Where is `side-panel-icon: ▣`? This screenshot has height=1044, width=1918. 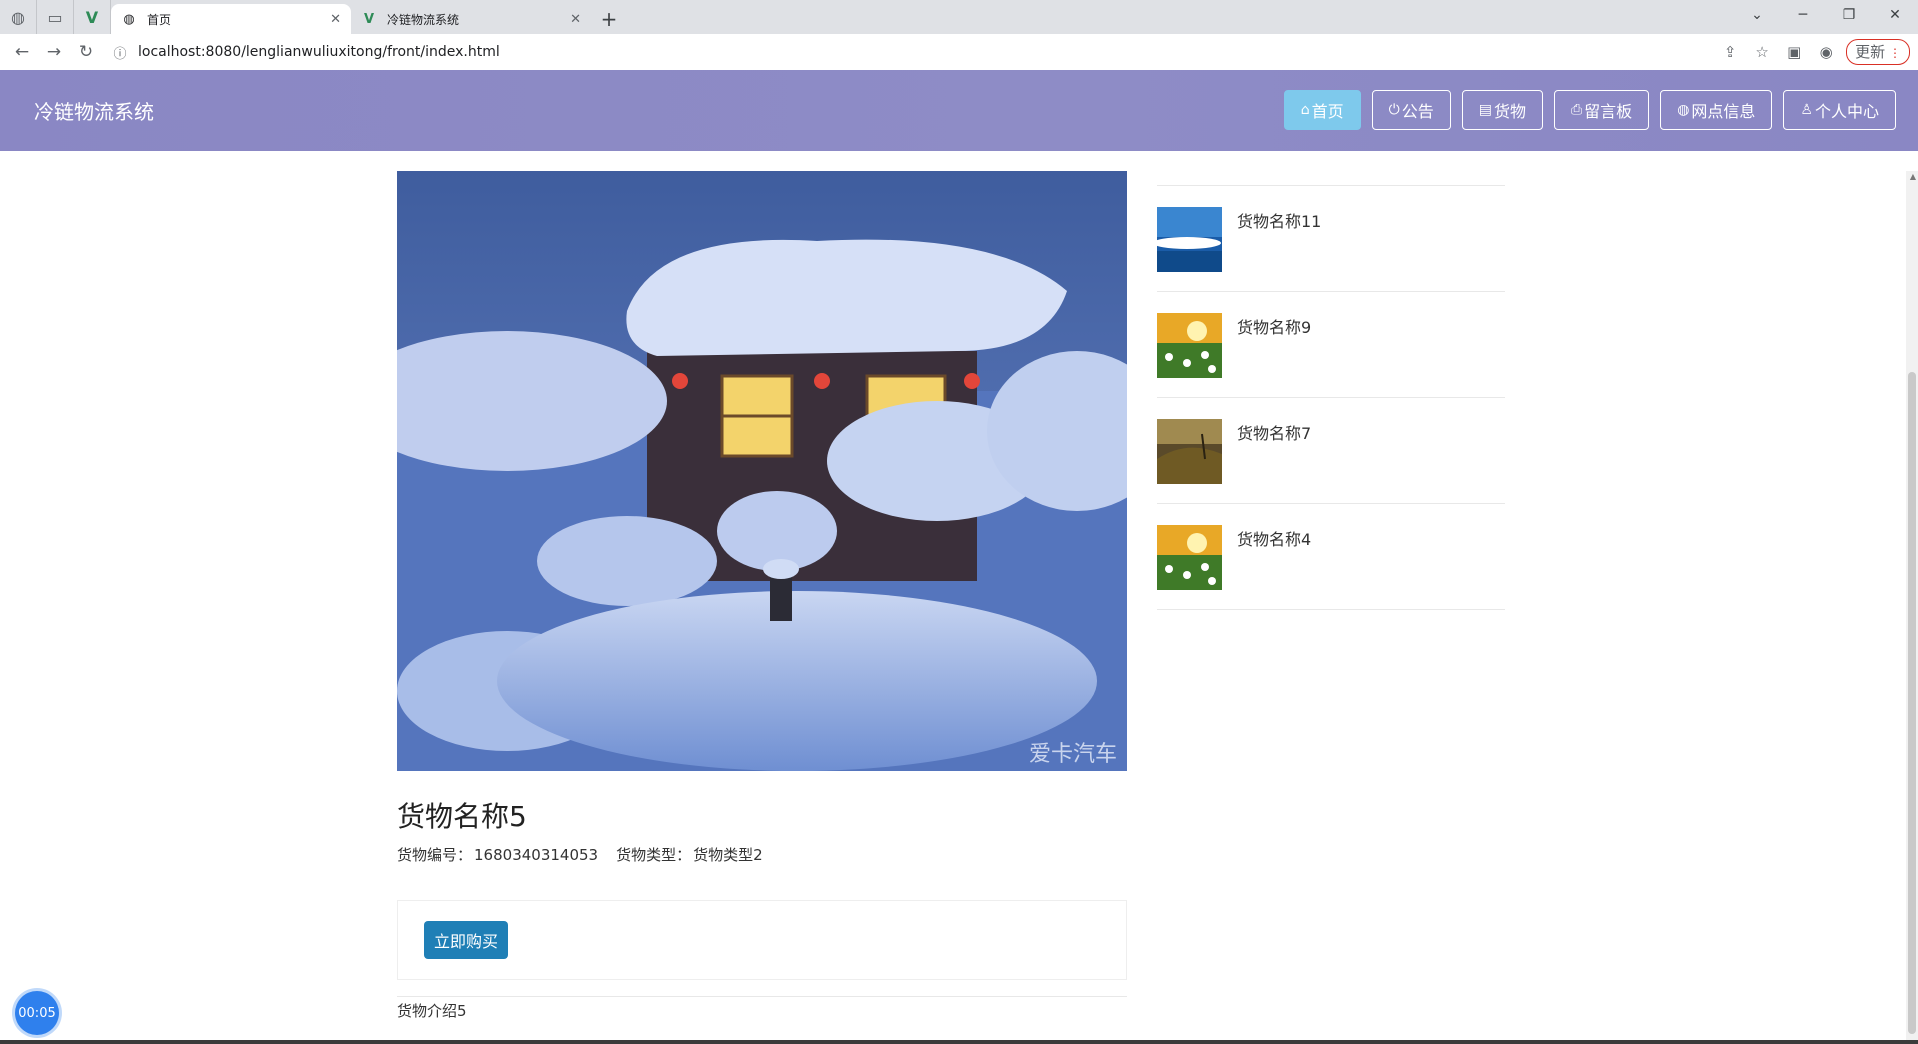
side-panel-icon: ▣ is located at coordinates (1794, 52).